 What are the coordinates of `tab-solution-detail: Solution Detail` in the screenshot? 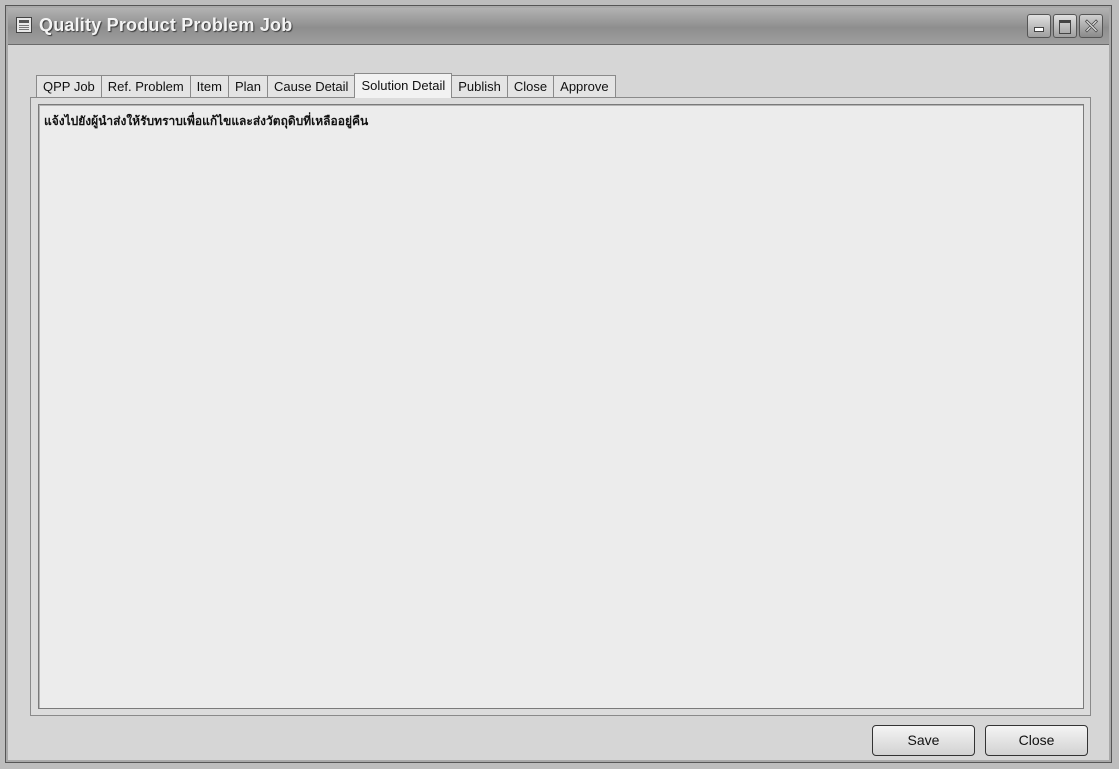 It's located at (403, 85).